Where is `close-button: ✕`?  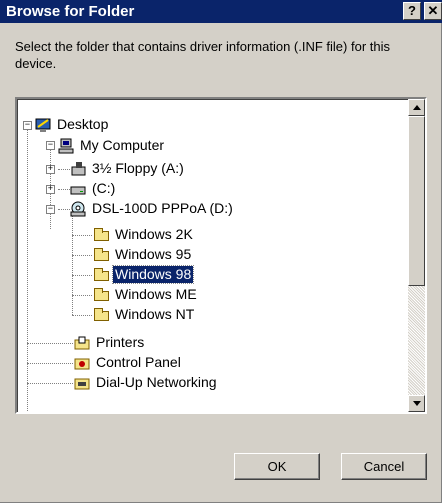 close-button: ✕ is located at coordinates (433, 11).